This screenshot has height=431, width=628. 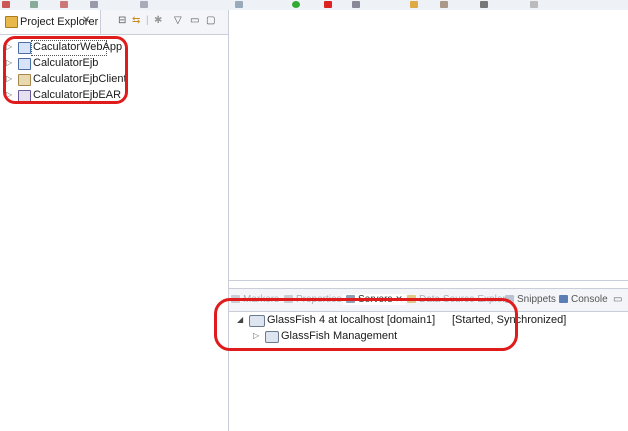 I want to click on tab-project-explorer: Project Explorer ✕, so click(x=50, y=22).